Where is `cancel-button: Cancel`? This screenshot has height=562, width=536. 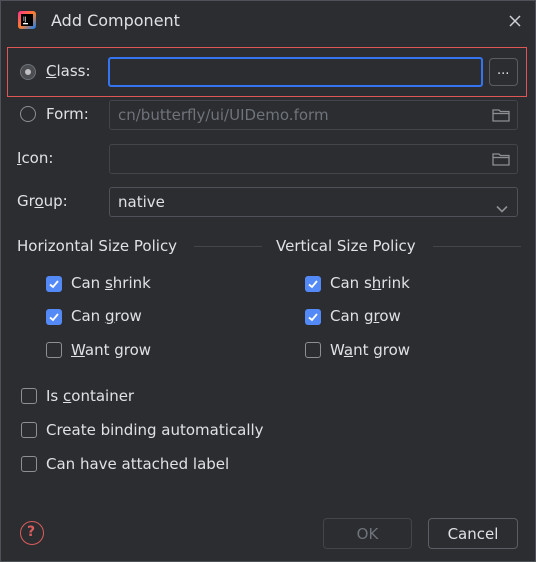
cancel-button: Cancel is located at coordinates (473, 533).